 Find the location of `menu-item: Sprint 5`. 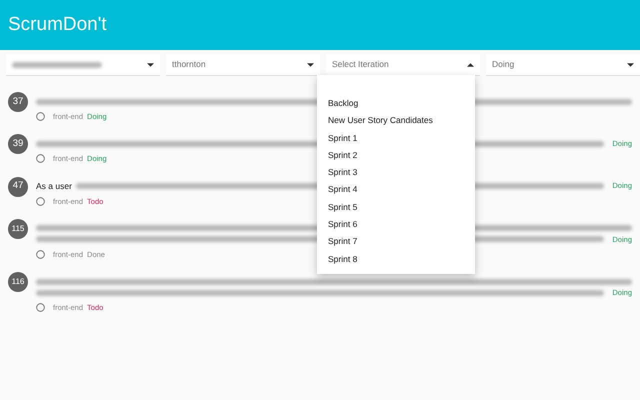

menu-item: Sprint 5 is located at coordinates (396, 207).